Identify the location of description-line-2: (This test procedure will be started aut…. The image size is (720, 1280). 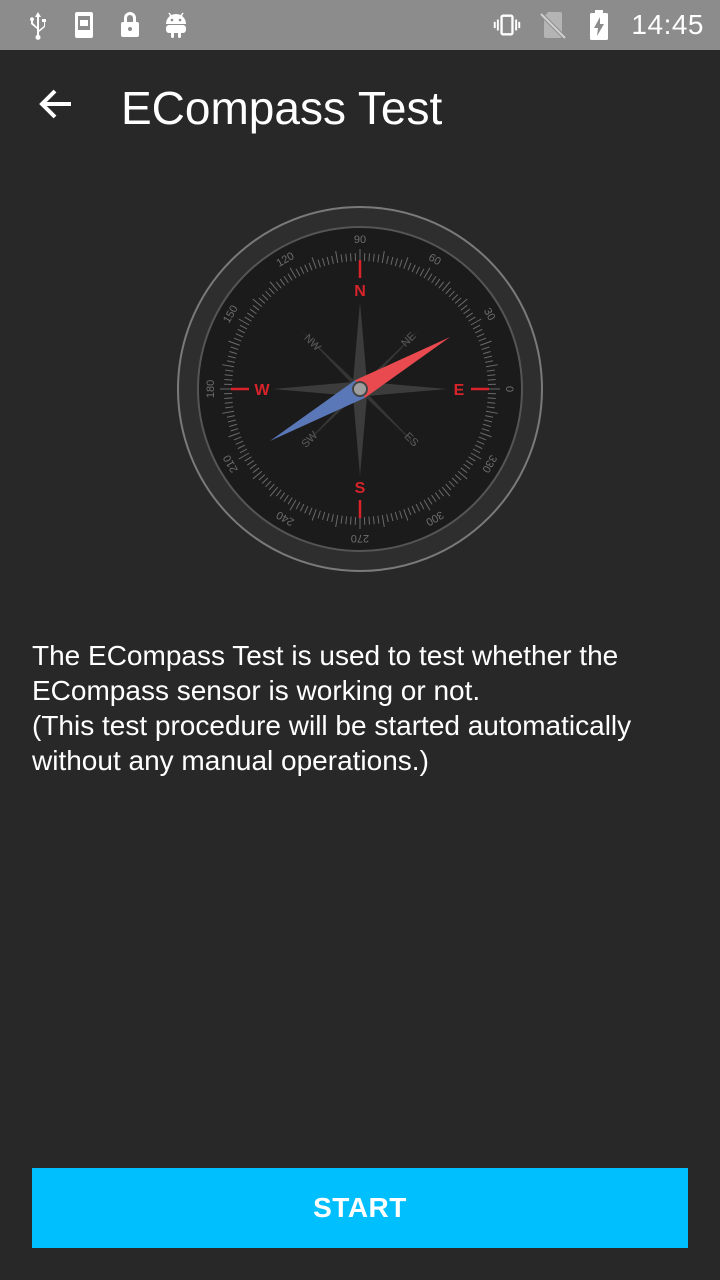
(332, 743).